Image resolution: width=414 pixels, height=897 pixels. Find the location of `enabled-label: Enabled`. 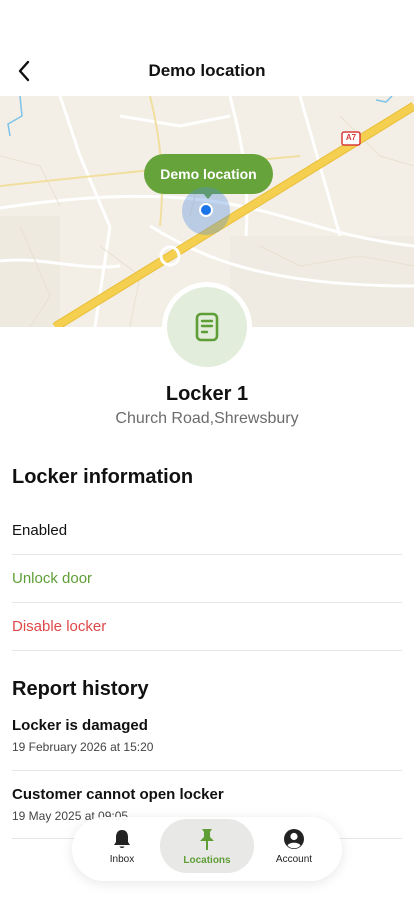

enabled-label: Enabled is located at coordinates (40, 530).